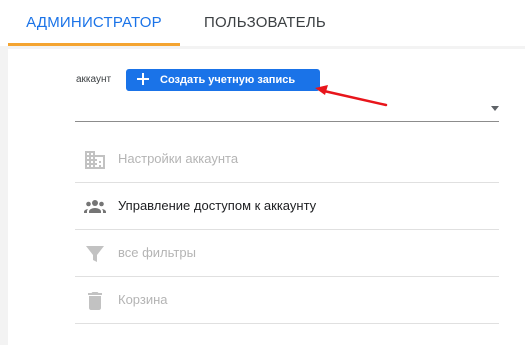  Describe the element at coordinates (95, 301) in the screenshot. I see `trash-icon` at that location.